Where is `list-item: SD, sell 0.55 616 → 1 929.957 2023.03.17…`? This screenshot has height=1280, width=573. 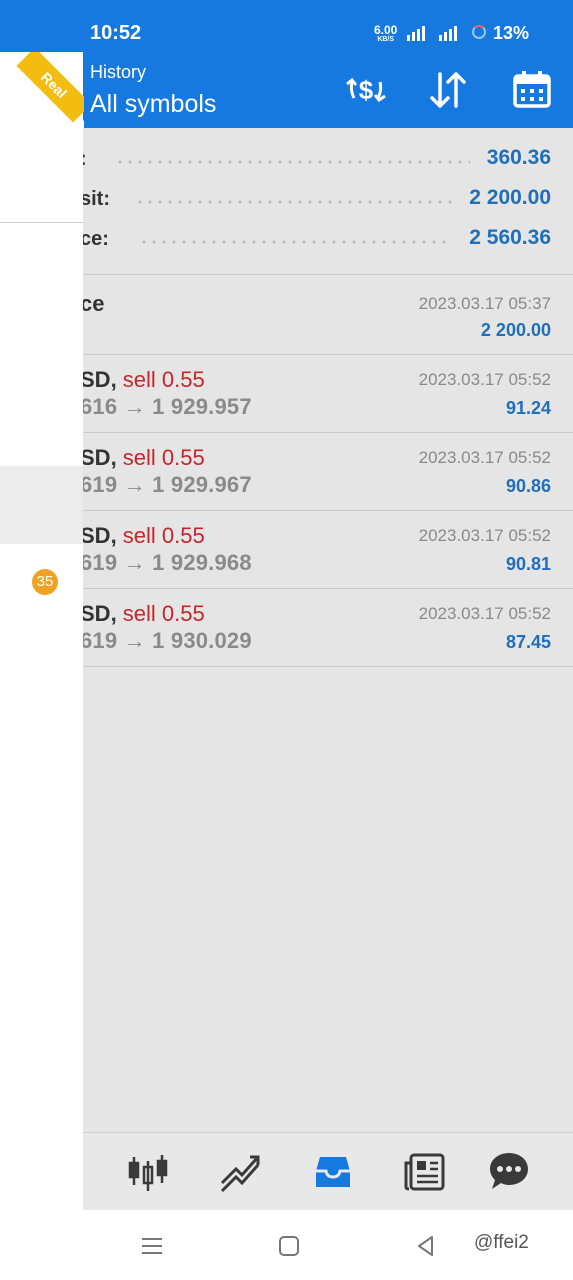
list-item: SD, sell 0.55 616 → 1 929.957 2023.03.17… is located at coordinates (328, 393).